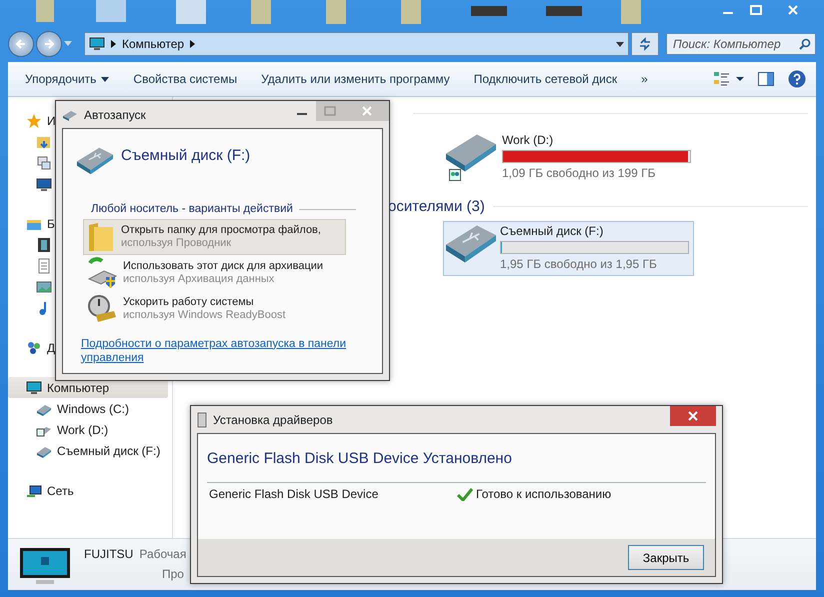 This screenshot has width=824, height=597. What do you see at coordinates (544, 494) in the screenshot?
I see `device-status: Готово к использованию` at bounding box center [544, 494].